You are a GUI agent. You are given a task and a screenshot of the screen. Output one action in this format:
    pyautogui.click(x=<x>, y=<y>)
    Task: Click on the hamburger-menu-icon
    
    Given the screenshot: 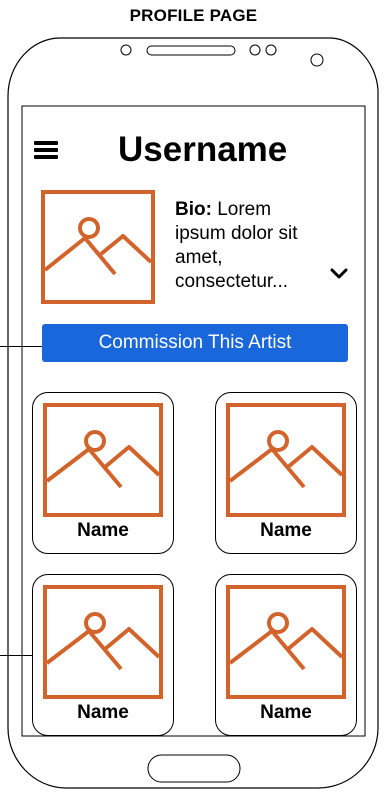 What is the action you would take?
    pyautogui.click(x=46, y=150)
    